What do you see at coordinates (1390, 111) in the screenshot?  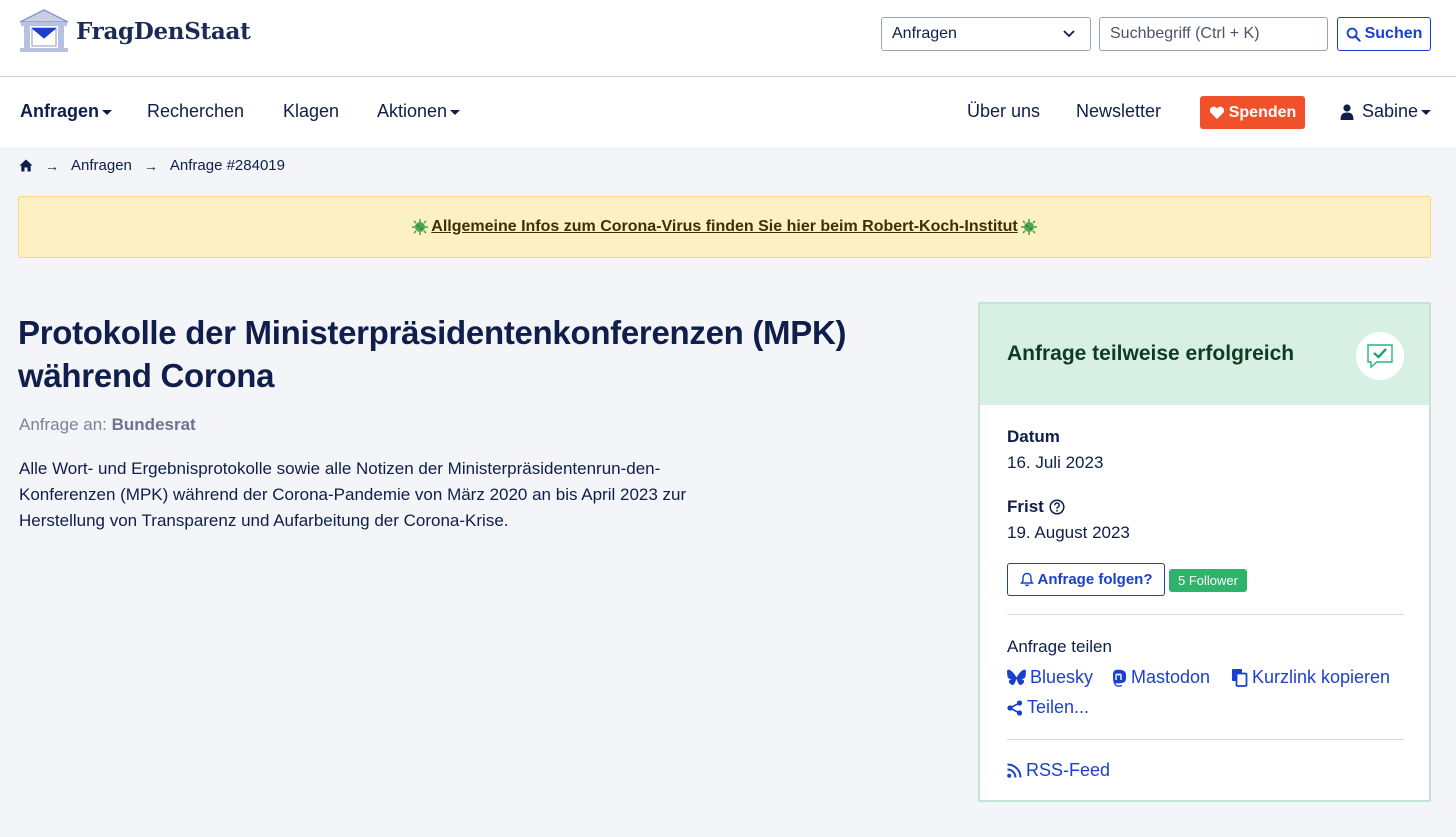 I see `user-name: Sabine` at bounding box center [1390, 111].